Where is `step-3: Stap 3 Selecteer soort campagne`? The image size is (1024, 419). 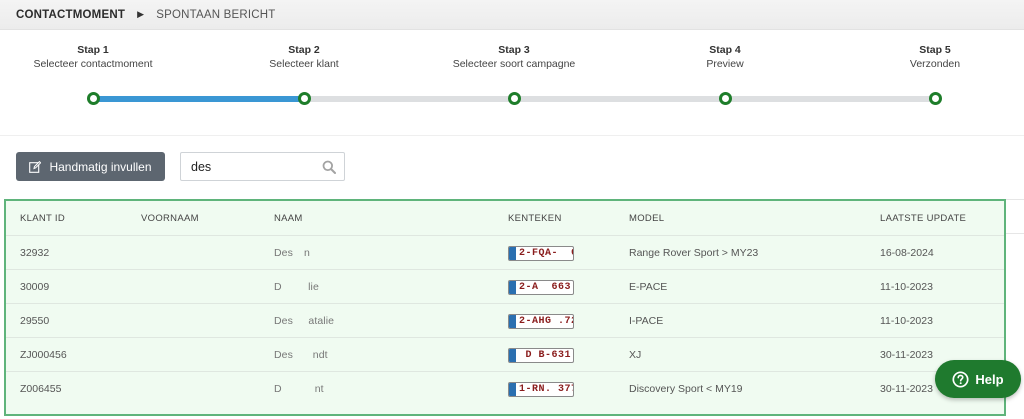 step-3: Stap 3 Selecteer soort campagne is located at coordinates (514, 57).